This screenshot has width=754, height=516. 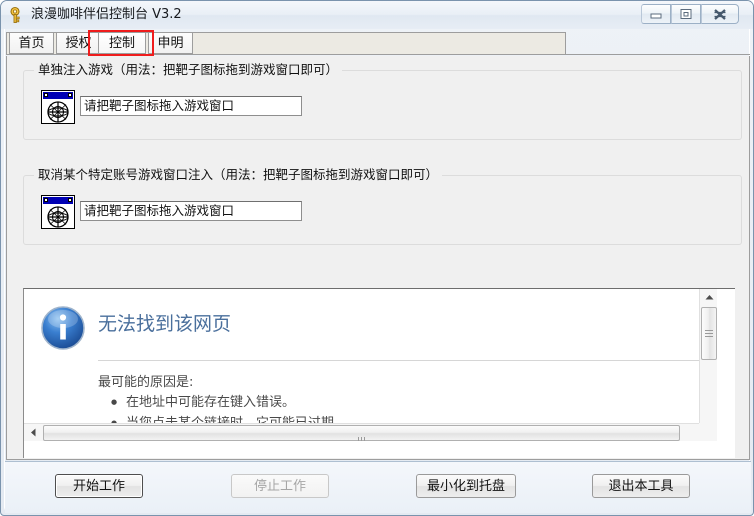 What do you see at coordinates (106, 14) in the screenshot?
I see `window-title: 浪漫咖啡伴侣控制台 V3.2` at bounding box center [106, 14].